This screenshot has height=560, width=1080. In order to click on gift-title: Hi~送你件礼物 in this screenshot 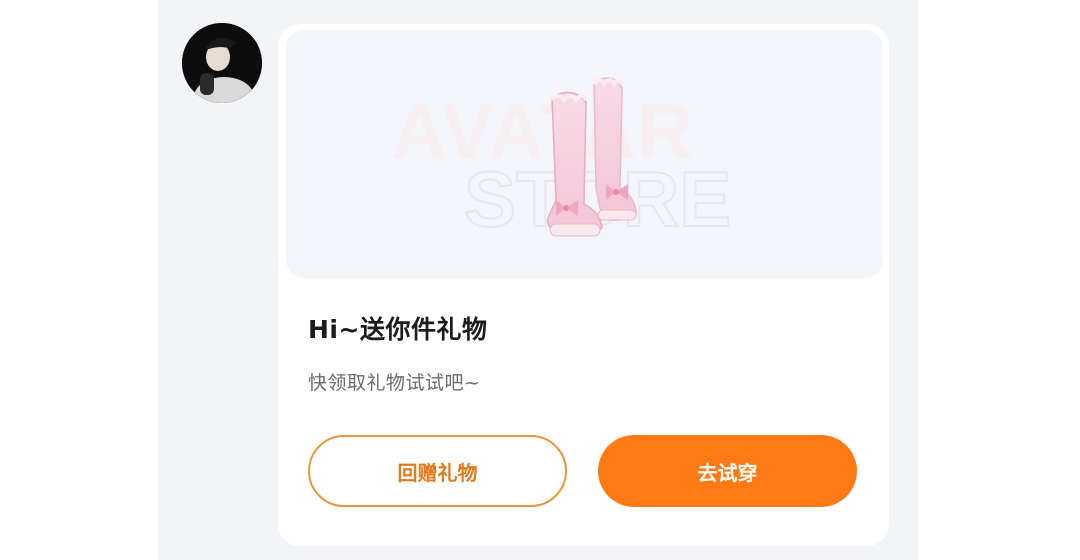, I will do `click(398, 329)`.